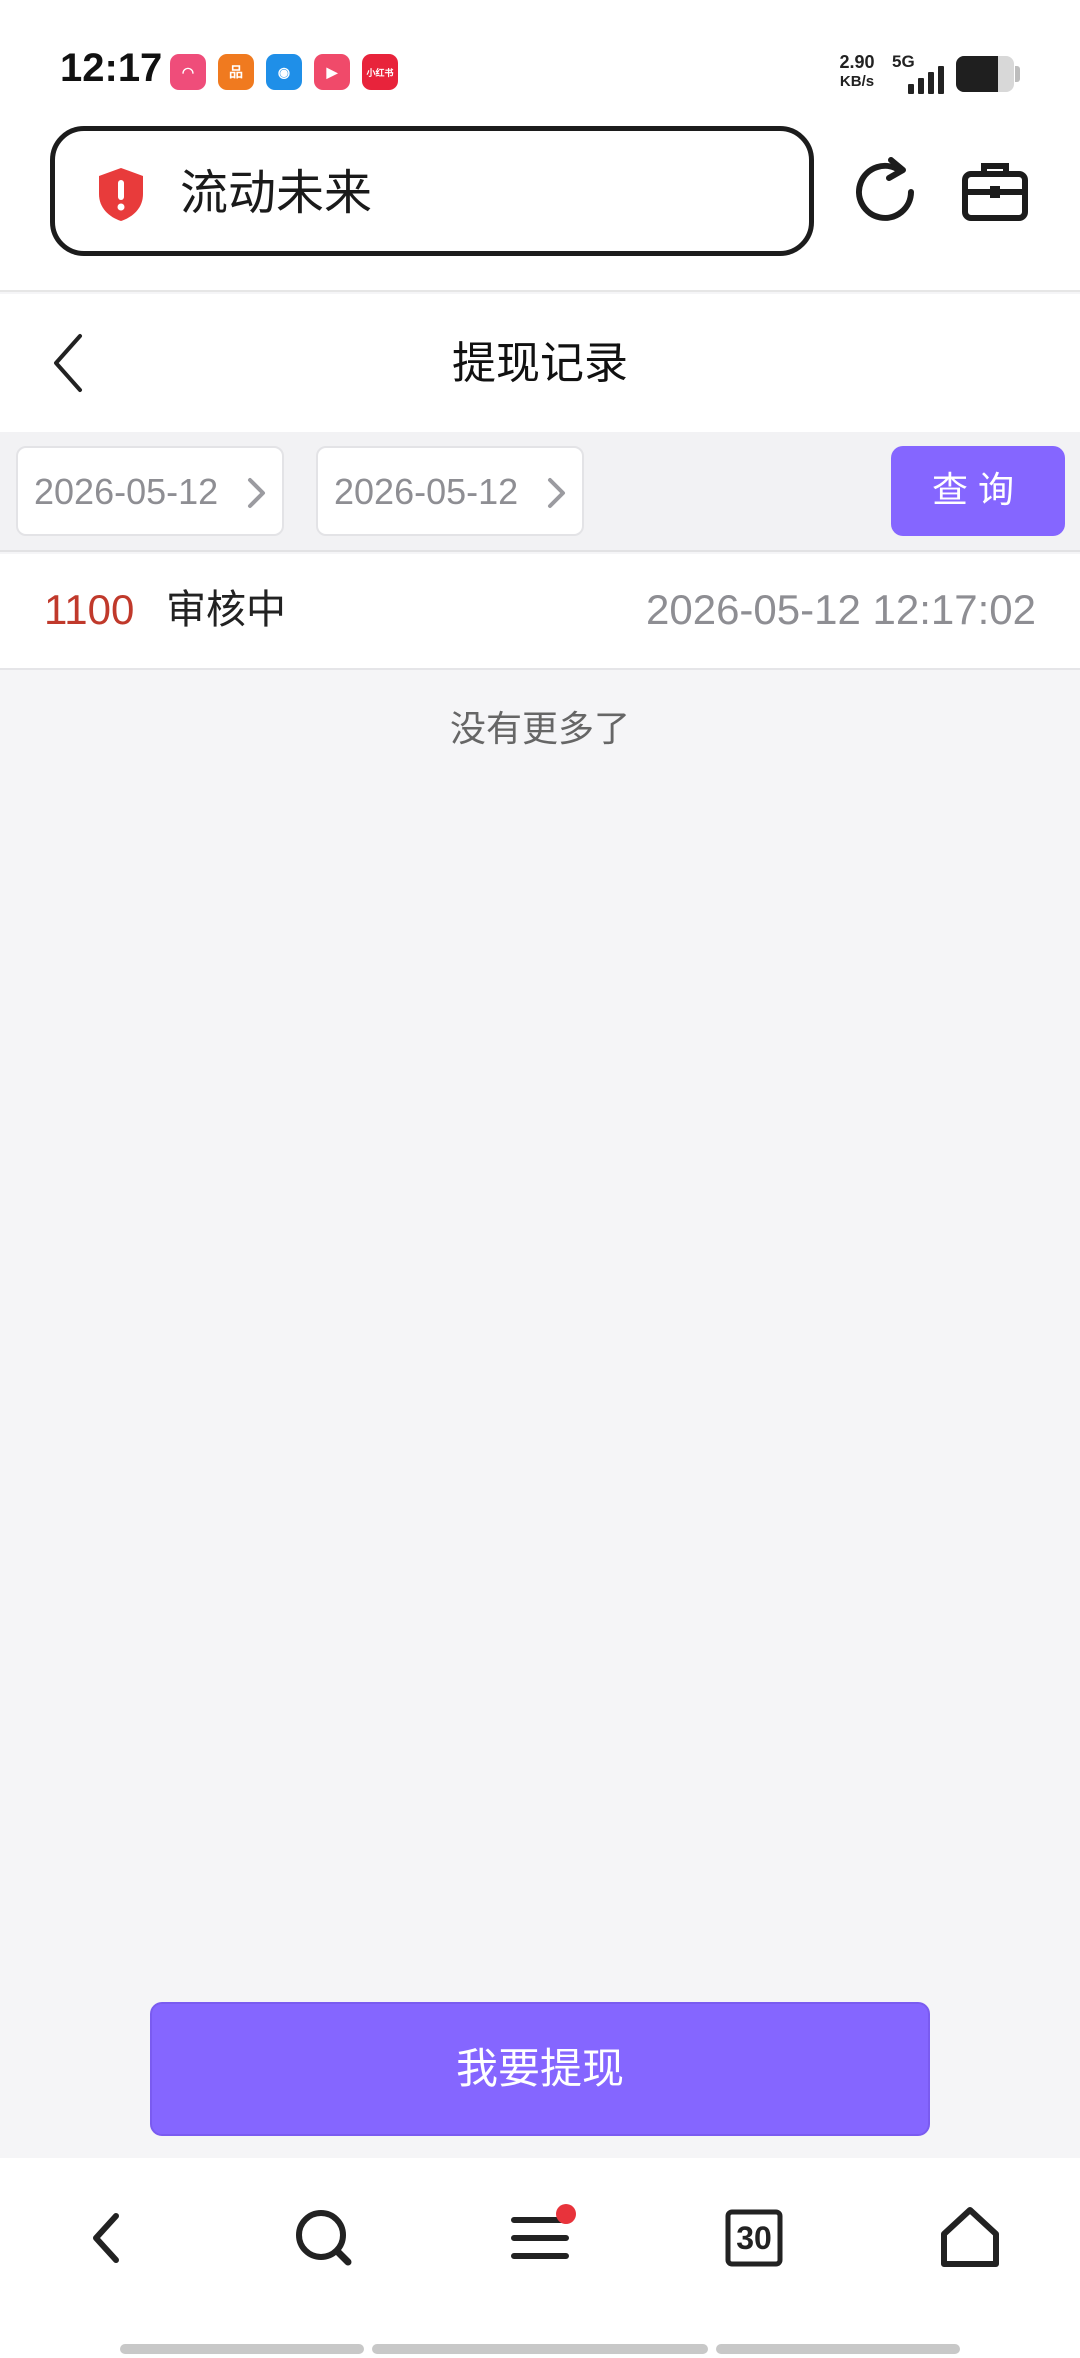  I want to click on nav-home-button, so click(970, 2238).